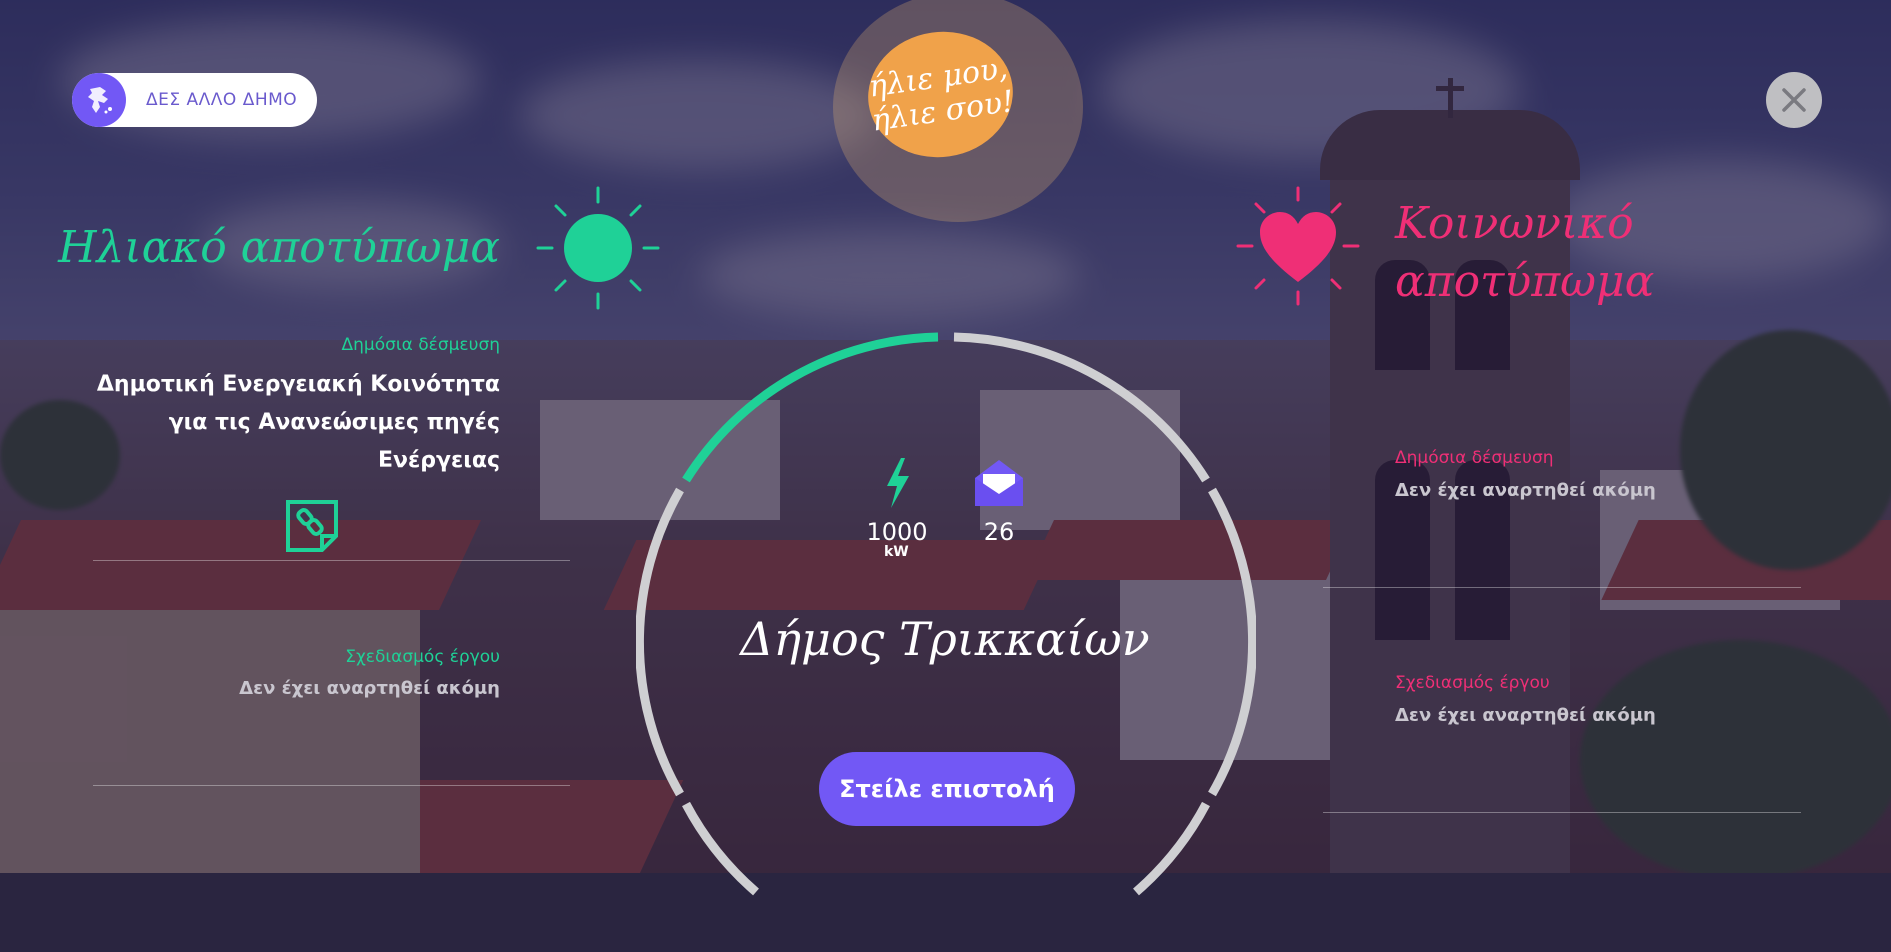 The image size is (1891, 952). Describe the element at coordinates (1514, 223) in the screenshot. I see `social-title-line-1: Κοινωνικό` at that location.